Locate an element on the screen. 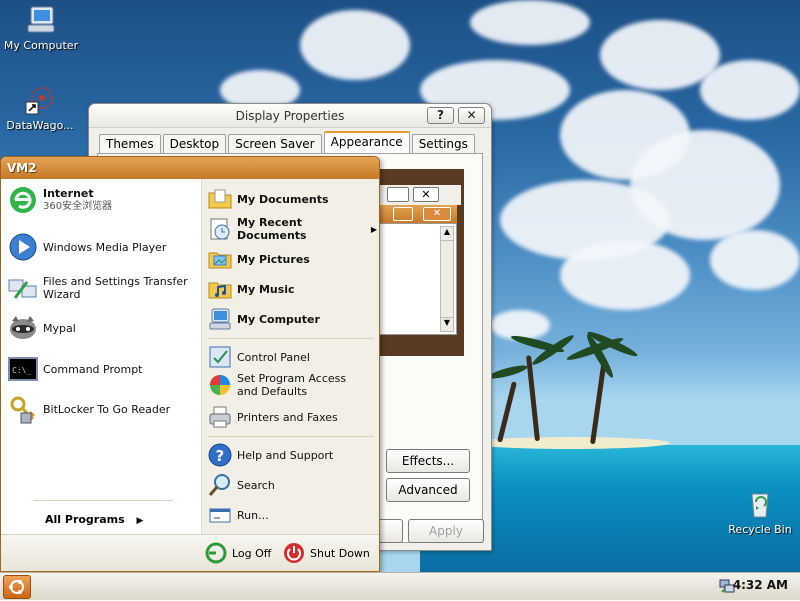  preview-window-2-titlebar: ✕ is located at coordinates (418, 214).